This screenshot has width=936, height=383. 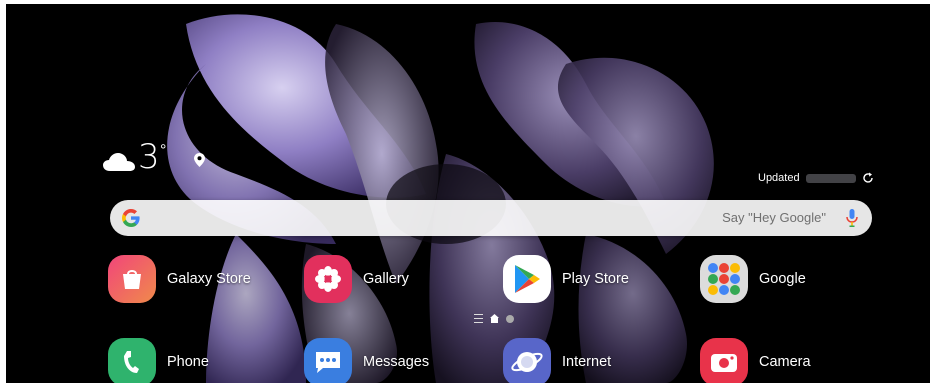 I want to click on app-internet: Internet, so click(x=557, y=360).